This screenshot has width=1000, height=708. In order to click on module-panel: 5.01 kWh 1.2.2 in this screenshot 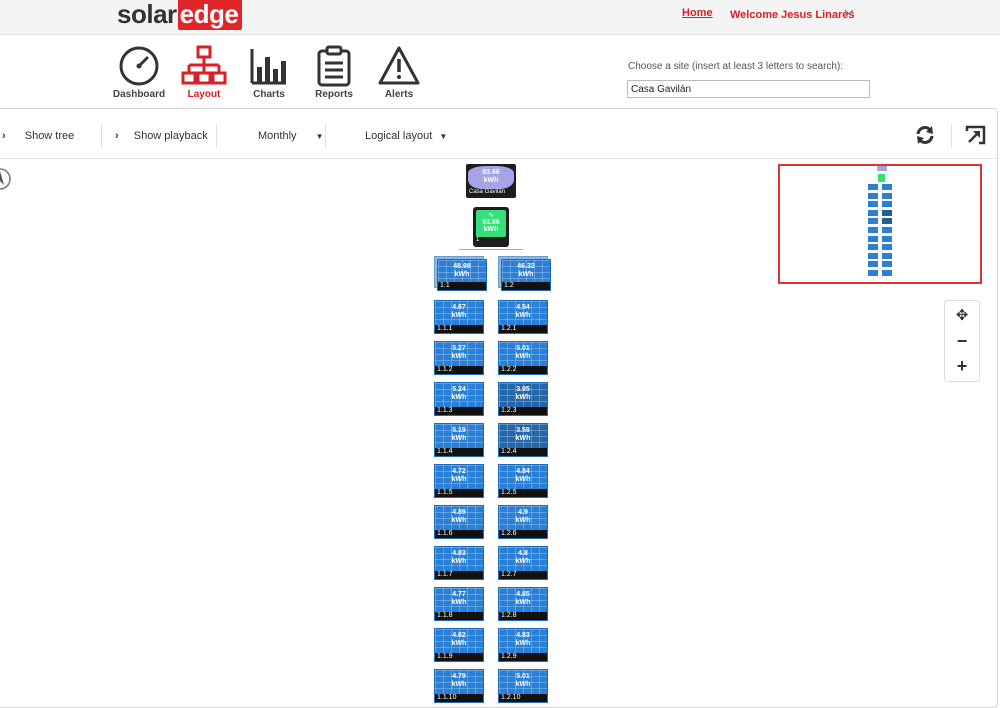, I will do `click(523, 358)`.